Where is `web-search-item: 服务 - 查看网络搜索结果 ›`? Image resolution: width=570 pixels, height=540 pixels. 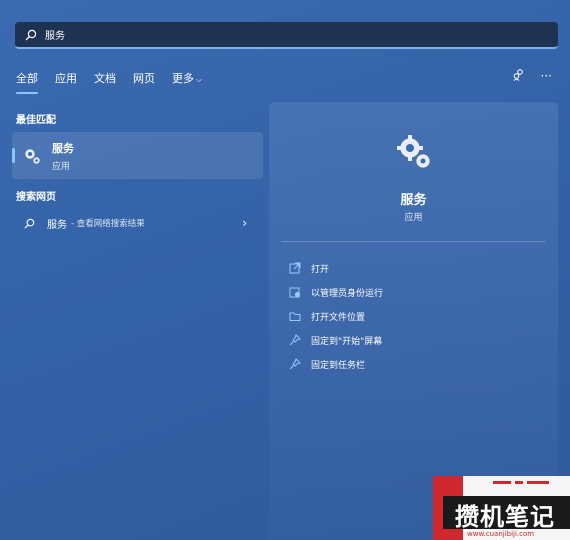 web-search-item: 服务 - 查看网络搜索结果 › is located at coordinates (137, 223).